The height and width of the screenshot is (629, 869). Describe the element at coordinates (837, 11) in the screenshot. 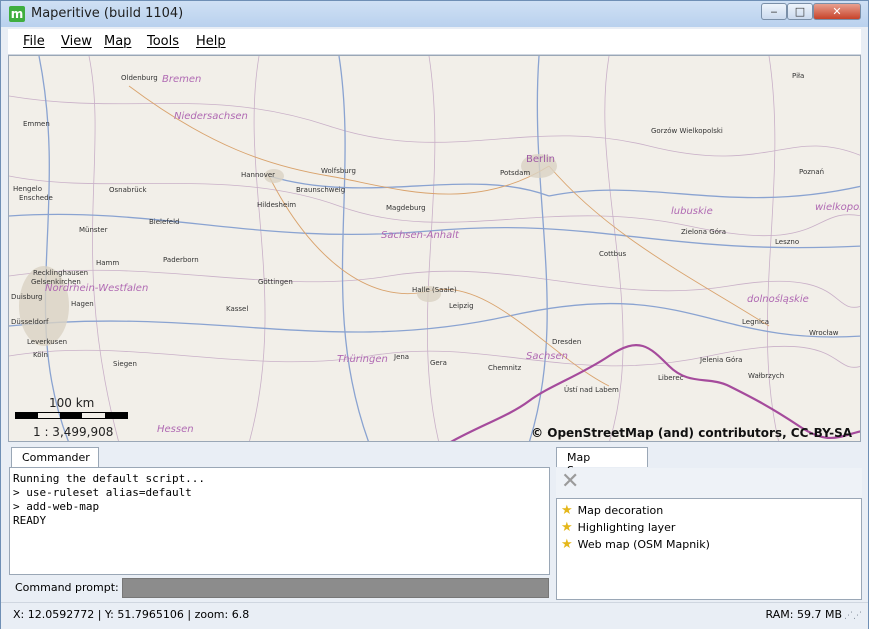

I see `close-button: ✕` at that location.